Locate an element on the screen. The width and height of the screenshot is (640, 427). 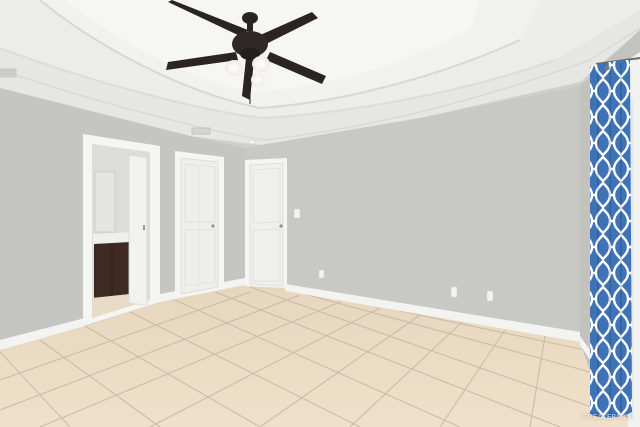
light-switch is located at coordinates (297, 213).